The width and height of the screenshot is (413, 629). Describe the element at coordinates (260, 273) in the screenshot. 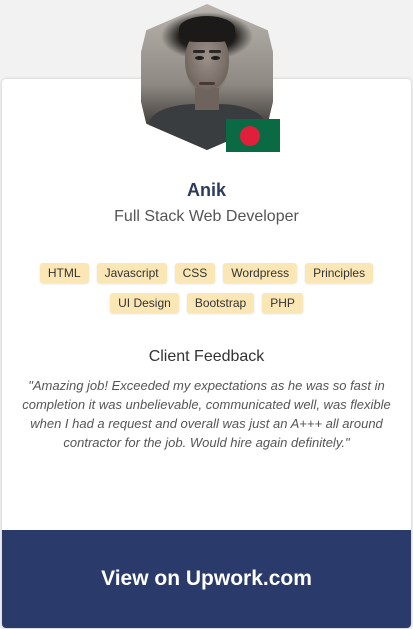

I see `skill-tag: Wordpress` at that location.